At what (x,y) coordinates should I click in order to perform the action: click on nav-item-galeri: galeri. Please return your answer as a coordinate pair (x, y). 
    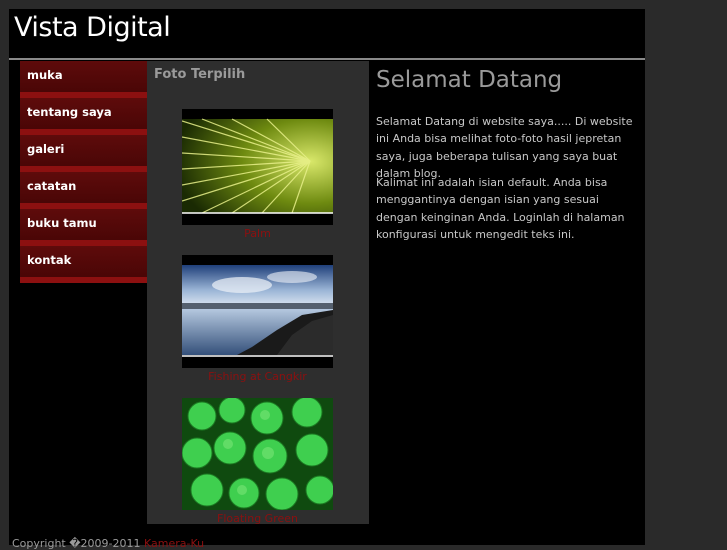
    Looking at the image, I should click on (83, 153).